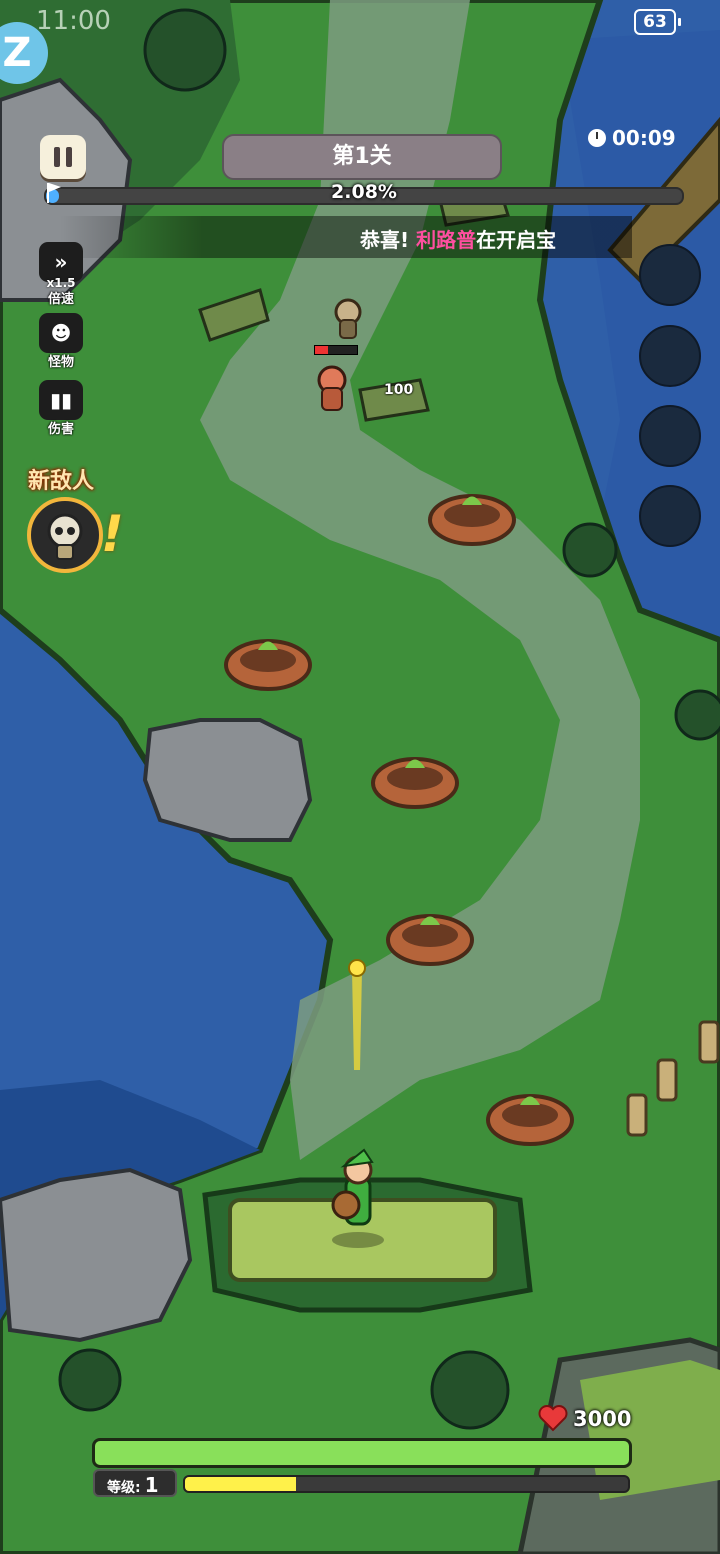  What do you see at coordinates (61, 274) in the screenshot?
I see `speed-button: » x1.5 倍速` at bounding box center [61, 274].